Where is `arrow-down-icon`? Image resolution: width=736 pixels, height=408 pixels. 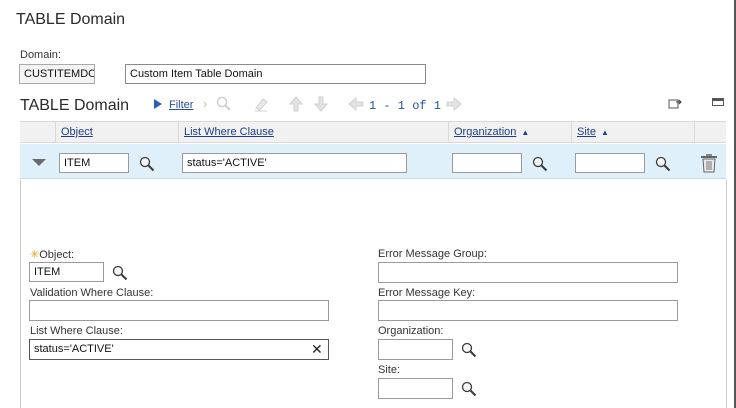
arrow-down-icon is located at coordinates (321, 104).